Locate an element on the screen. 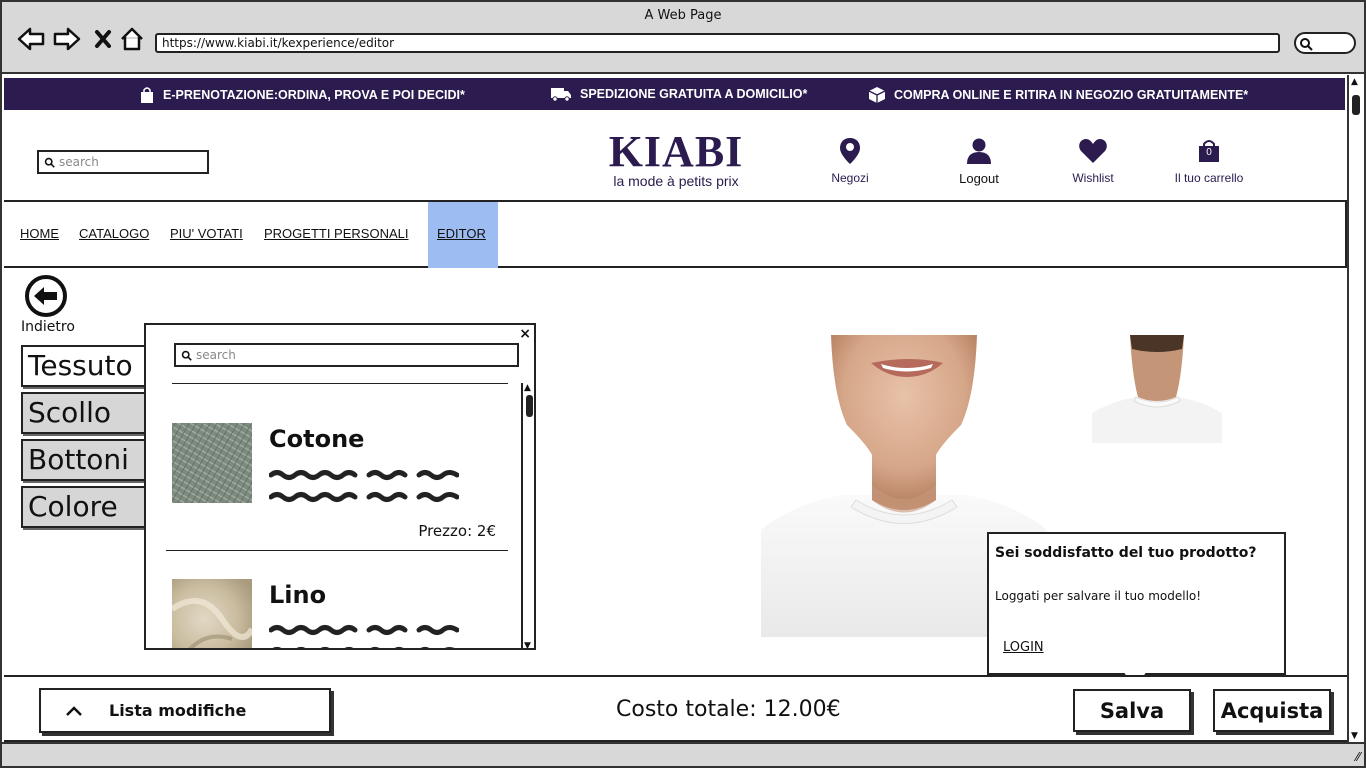 The image size is (1366, 768). truck-icon is located at coordinates (561, 95).